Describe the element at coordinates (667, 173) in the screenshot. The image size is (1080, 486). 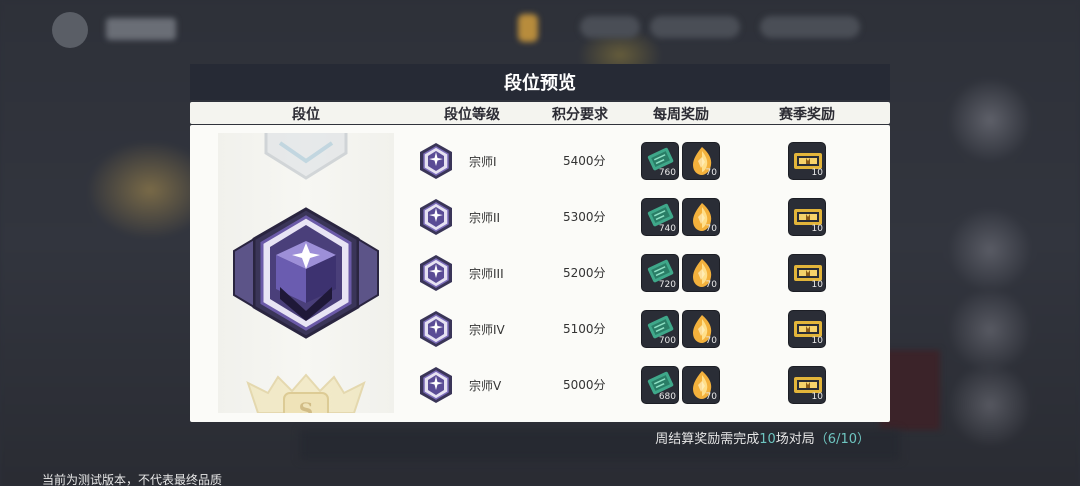
I see `item-quantity: 760` at that location.